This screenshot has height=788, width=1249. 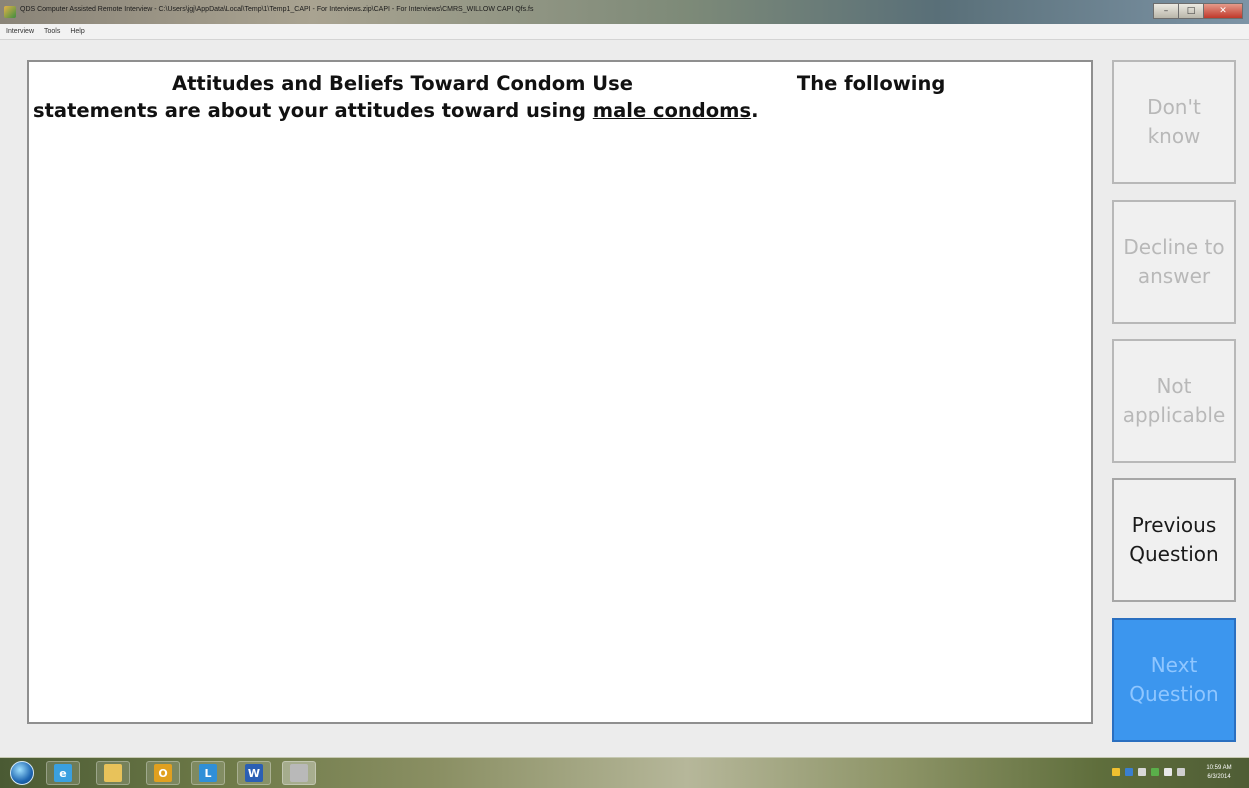 What do you see at coordinates (1168, 772) in the screenshot?
I see `tray-network-icon` at bounding box center [1168, 772].